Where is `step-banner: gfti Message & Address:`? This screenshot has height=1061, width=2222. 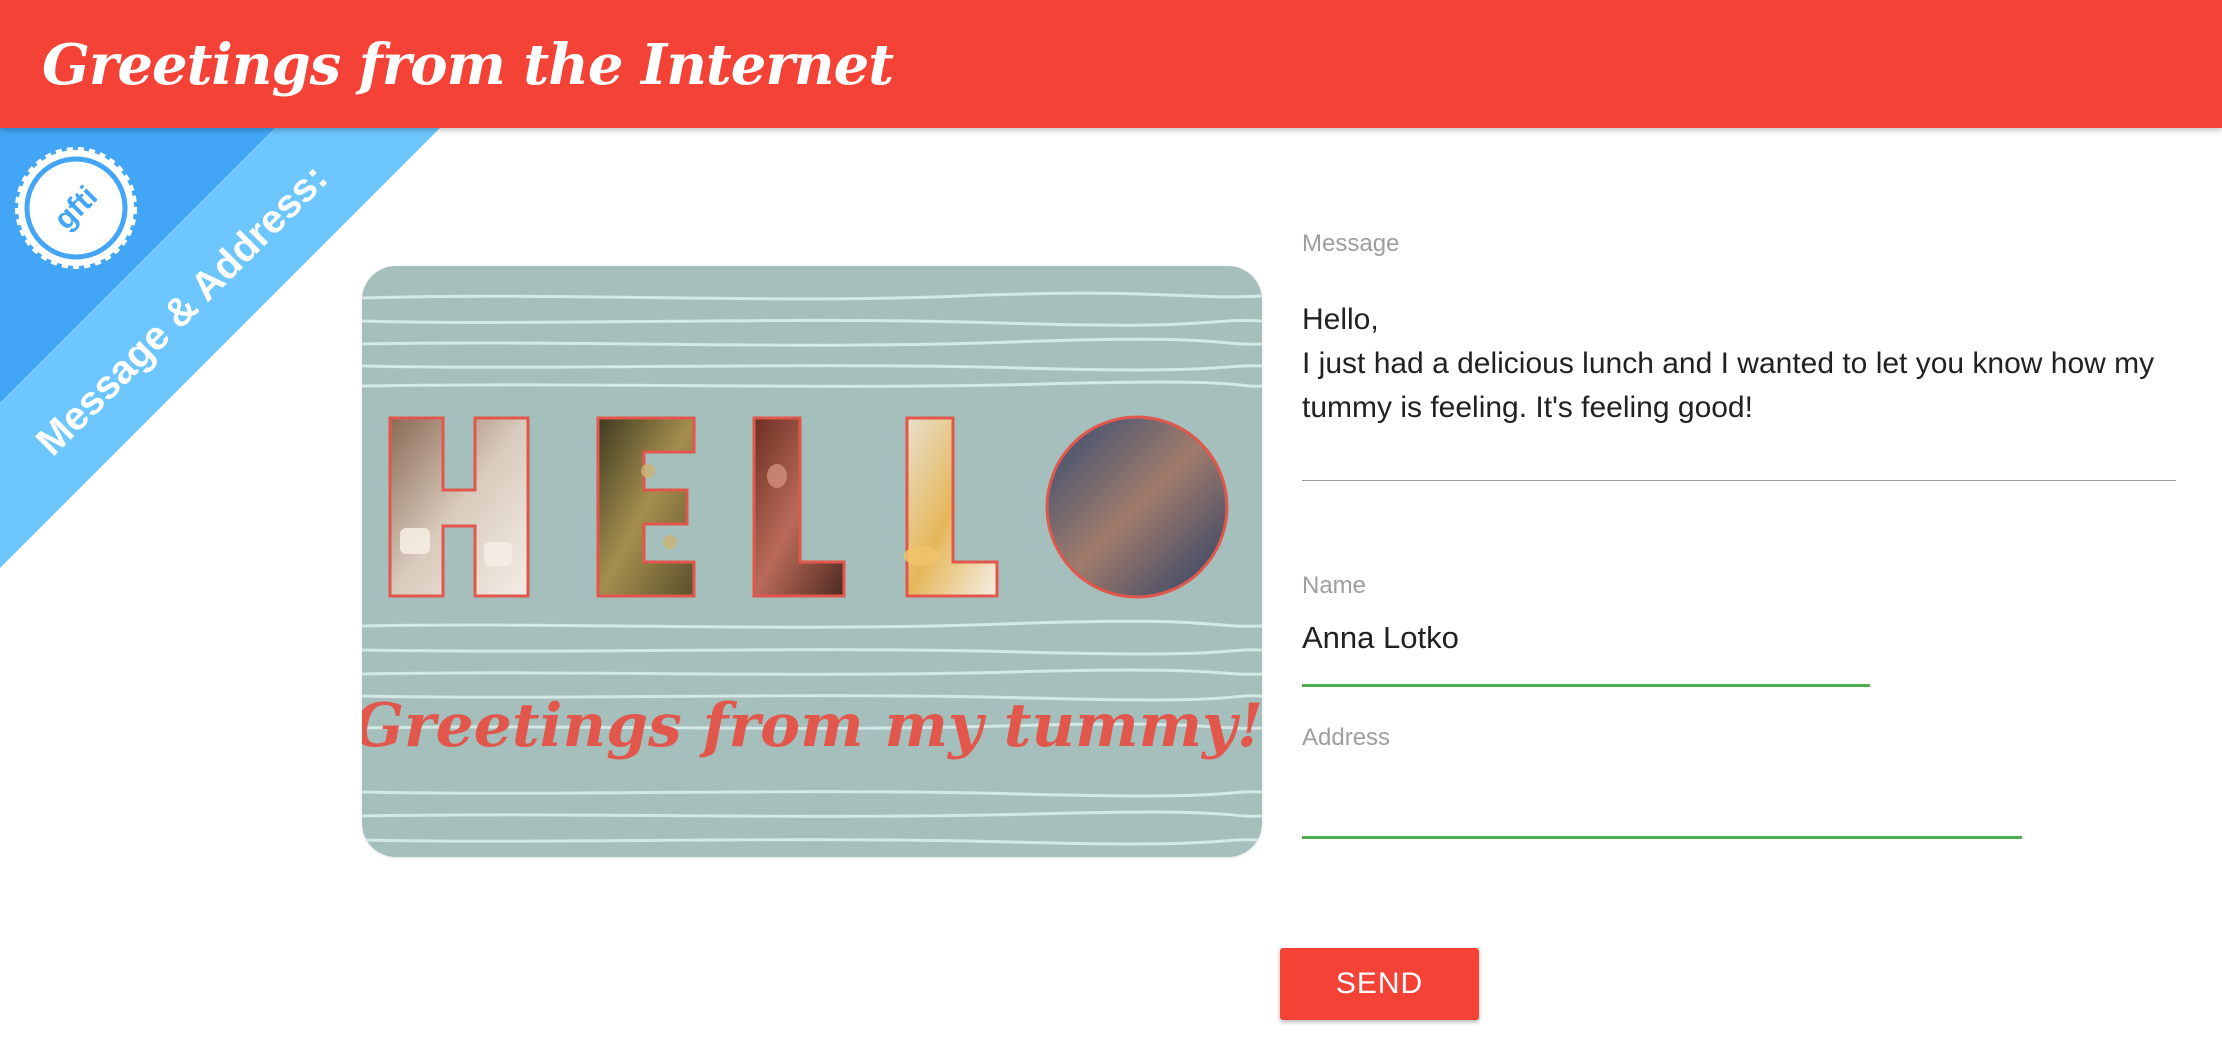
step-banner: gfti Message & Address: is located at coordinates (225, 353).